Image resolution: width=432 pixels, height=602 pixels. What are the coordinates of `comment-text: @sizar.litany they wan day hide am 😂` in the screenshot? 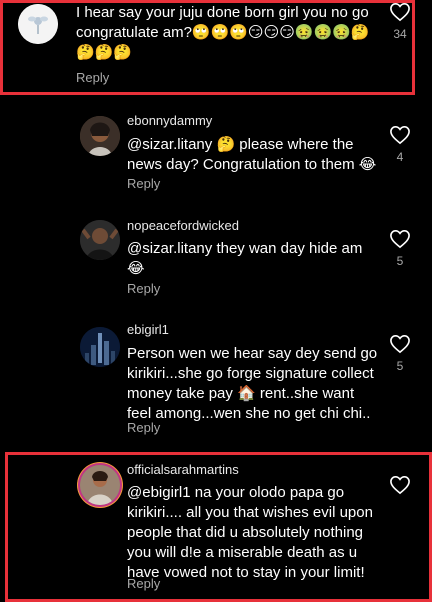 It's located at (254, 259).